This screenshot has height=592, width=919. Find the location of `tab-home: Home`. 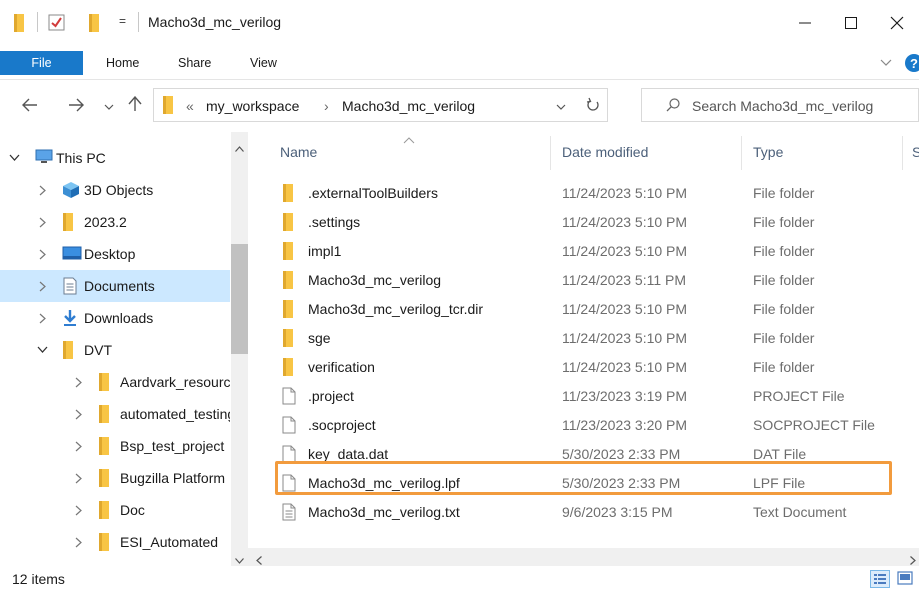

tab-home: Home is located at coordinates (122, 63).